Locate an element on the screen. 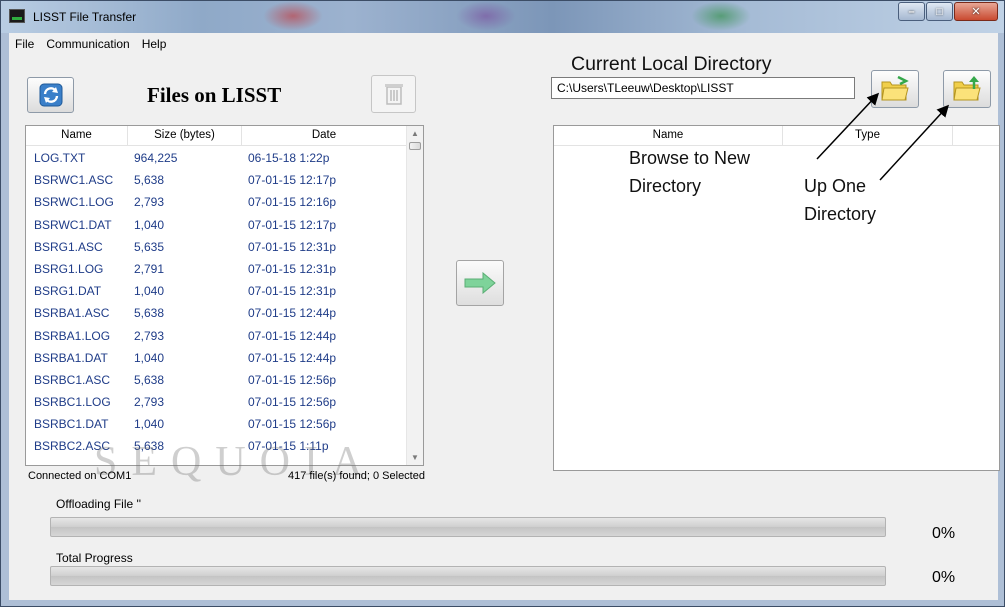  file-list-row: BSRG1.DAT 1,040 07-01-15 12:31p is located at coordinates (216, 291).